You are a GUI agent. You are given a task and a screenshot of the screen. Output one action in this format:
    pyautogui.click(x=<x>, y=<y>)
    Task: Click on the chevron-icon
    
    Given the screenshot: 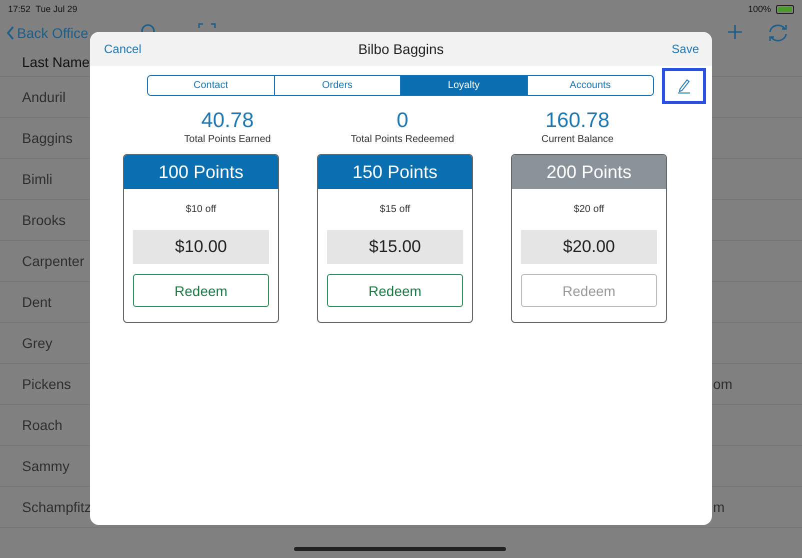 What is the action you would take?
    pyautogui.click(x=10, y=33)
    